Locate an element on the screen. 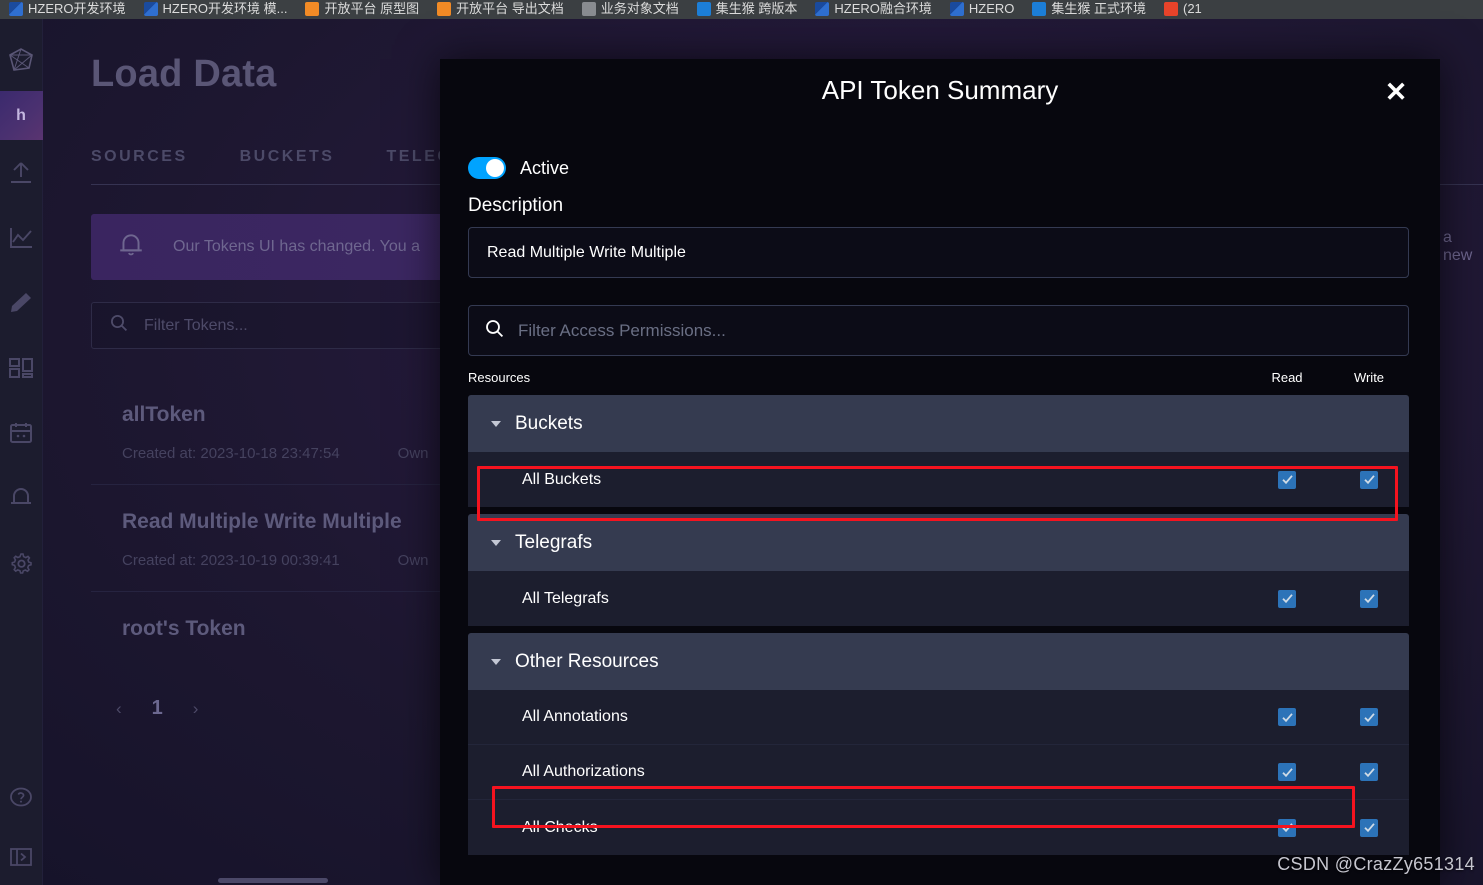  watermark: CSDN @CrazZy651314 is located at coordinates (1376, 864).